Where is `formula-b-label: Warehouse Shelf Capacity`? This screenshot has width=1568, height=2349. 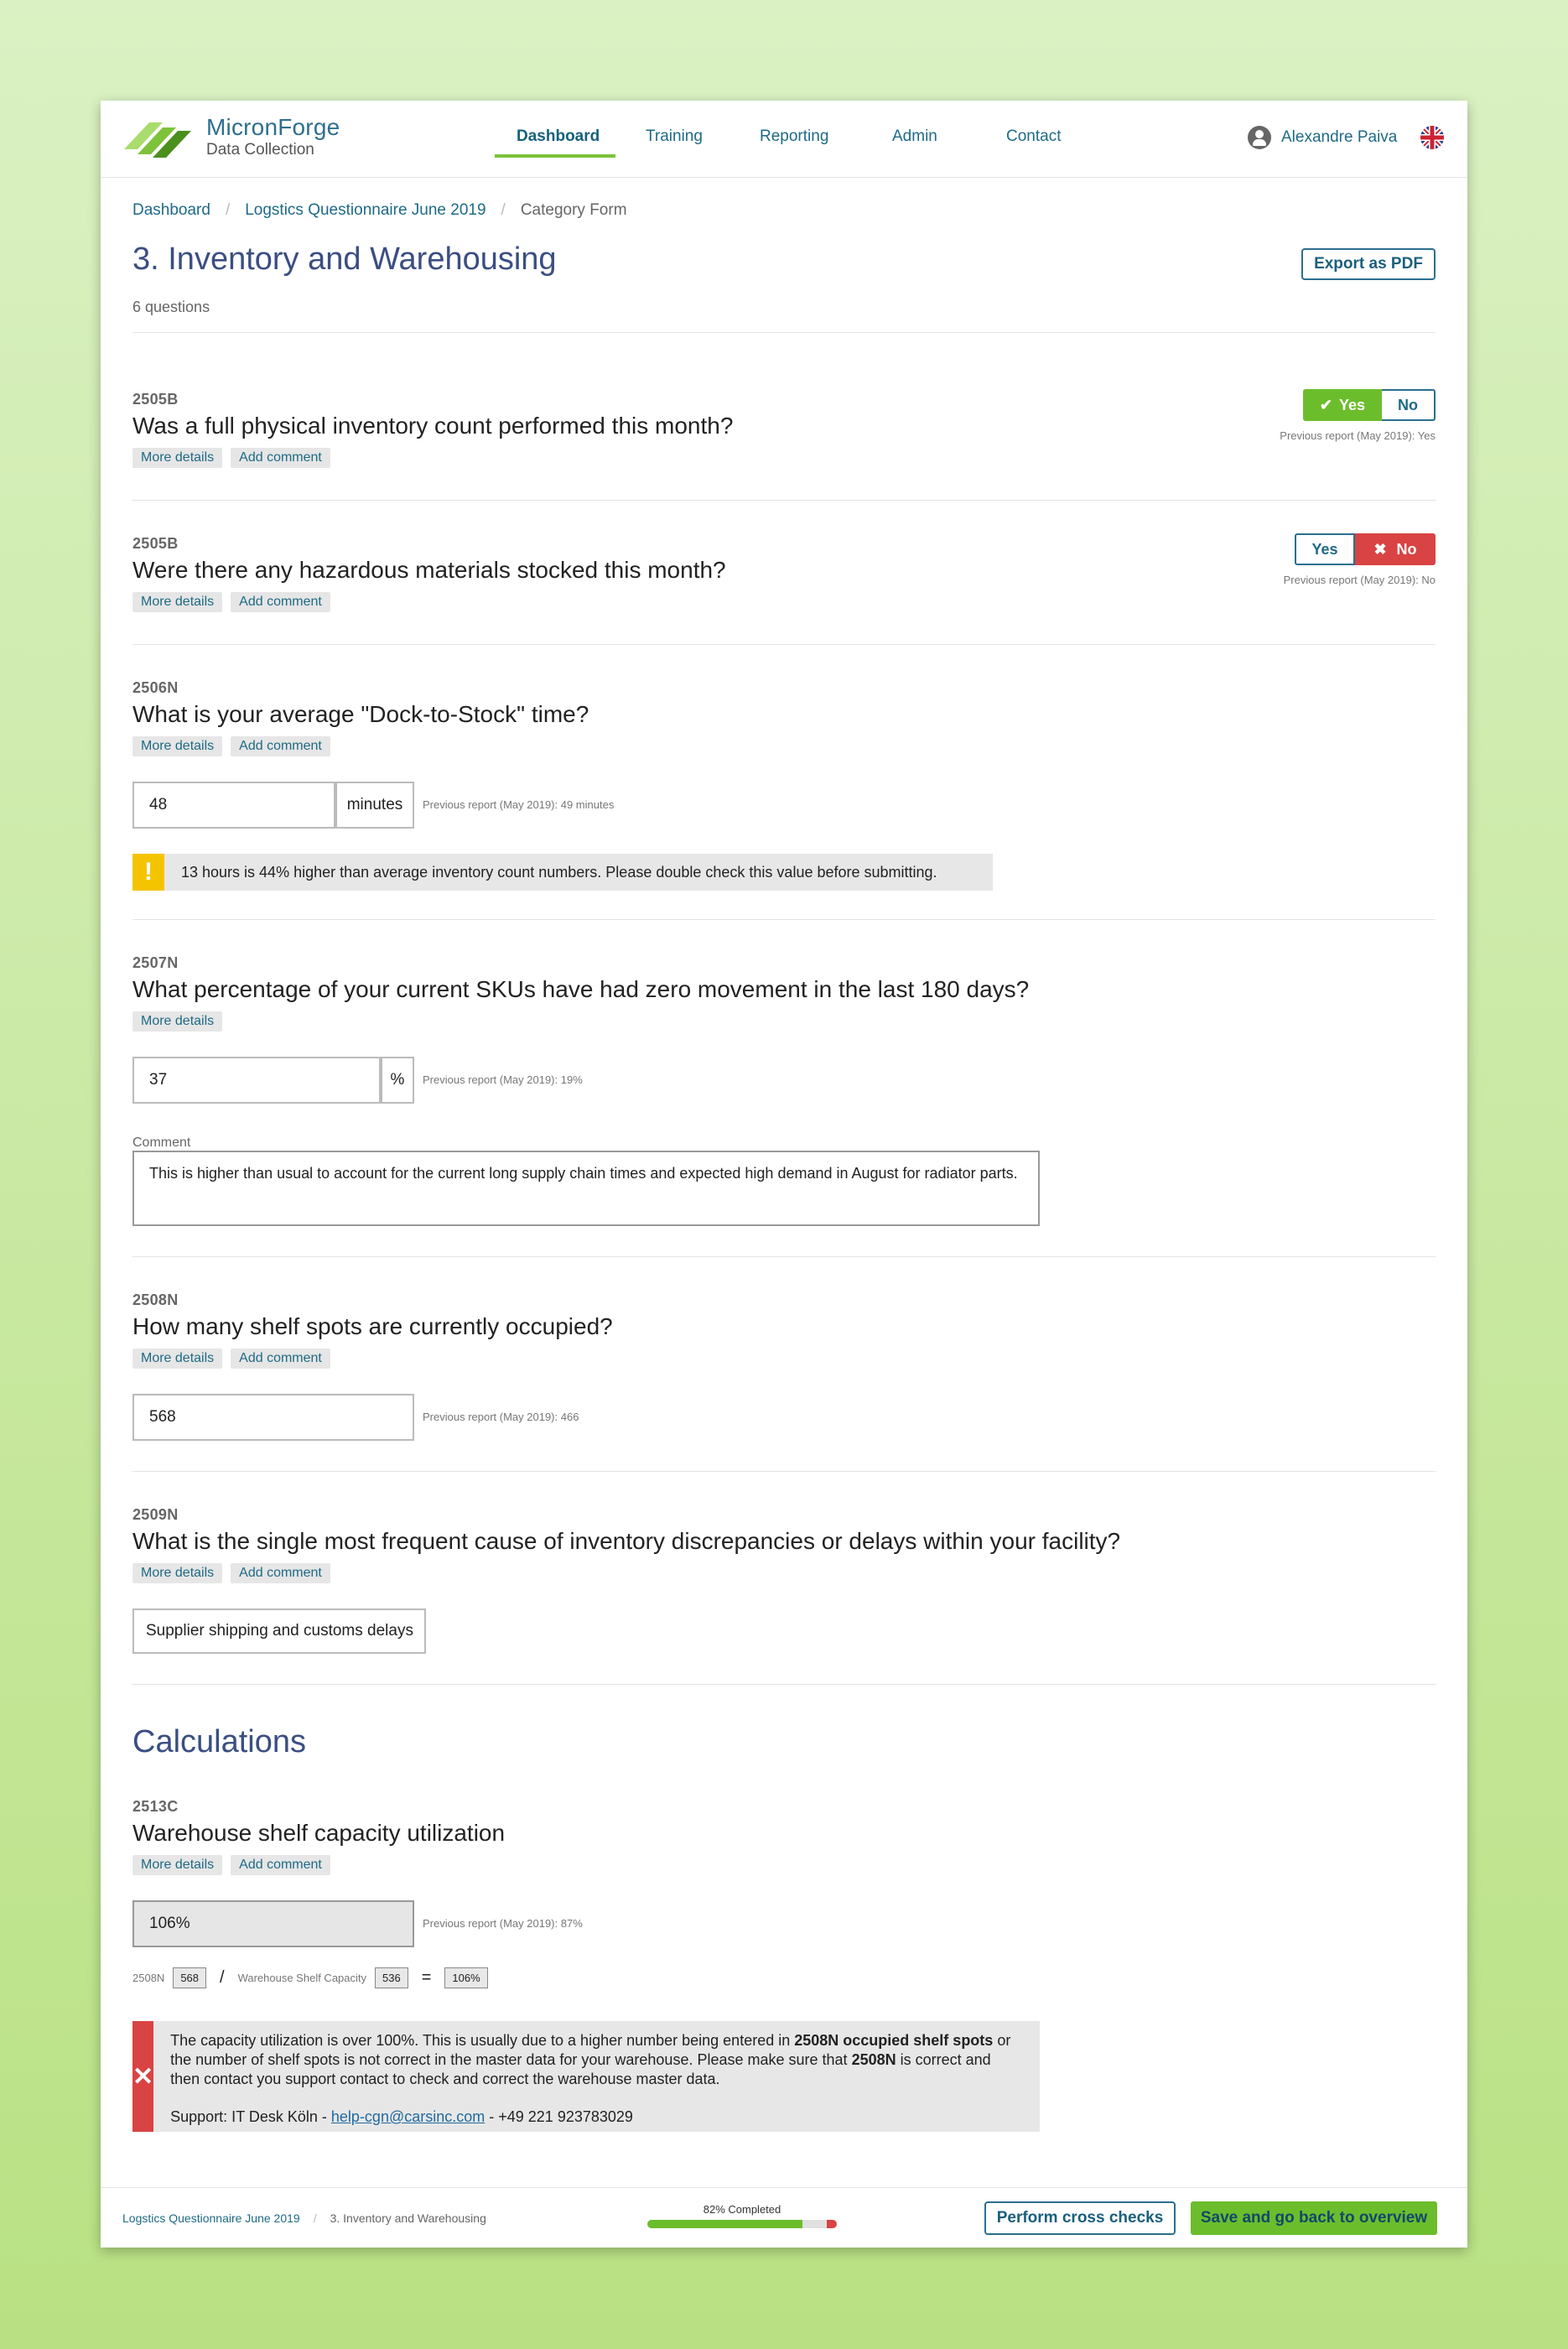 formula-b-label: Warehouse Shelf Capacity is located at coordinates (302, 1978).